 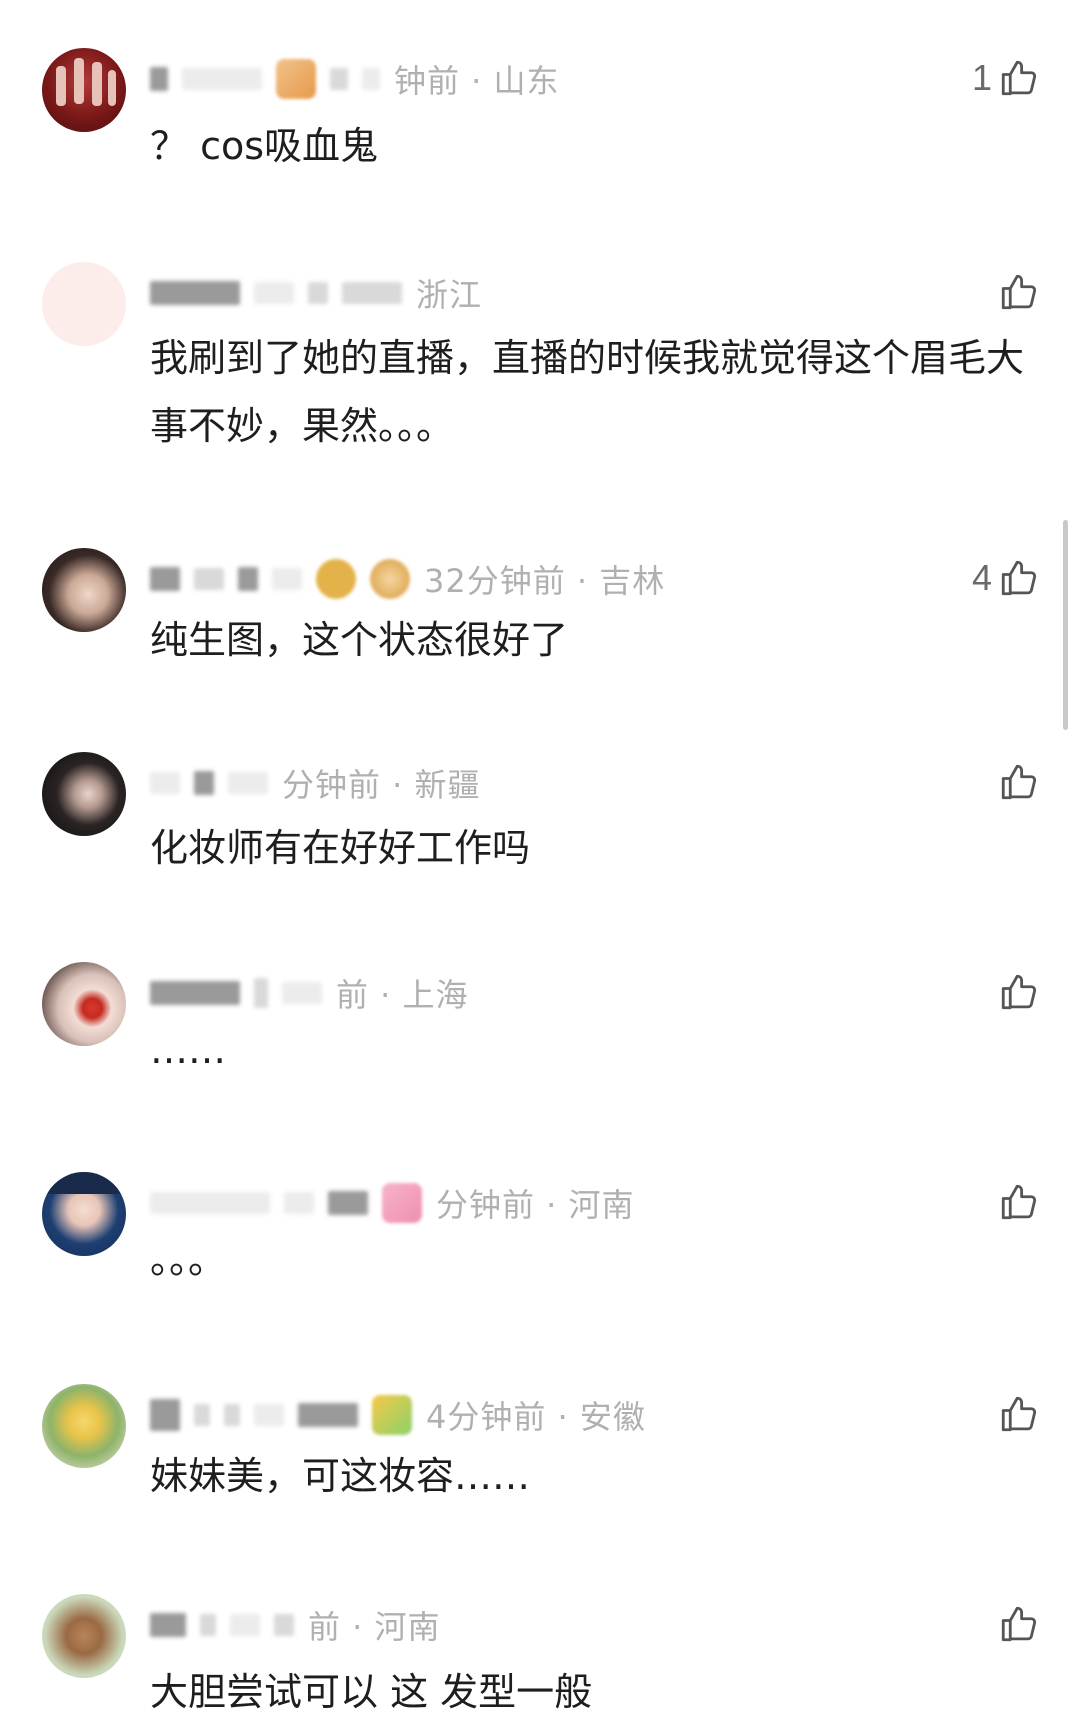 I want to click on like-button: 1, so click(x=1006, y=78).